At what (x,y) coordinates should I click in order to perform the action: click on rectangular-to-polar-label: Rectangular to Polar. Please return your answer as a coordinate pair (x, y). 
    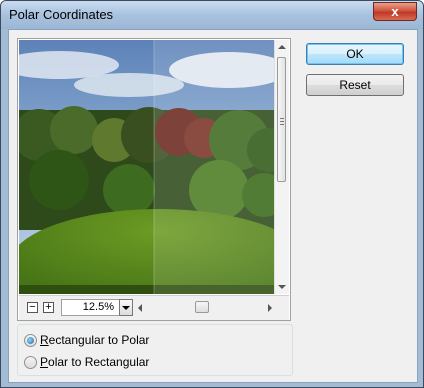
    Looking at the image, I should click on (95, 340).